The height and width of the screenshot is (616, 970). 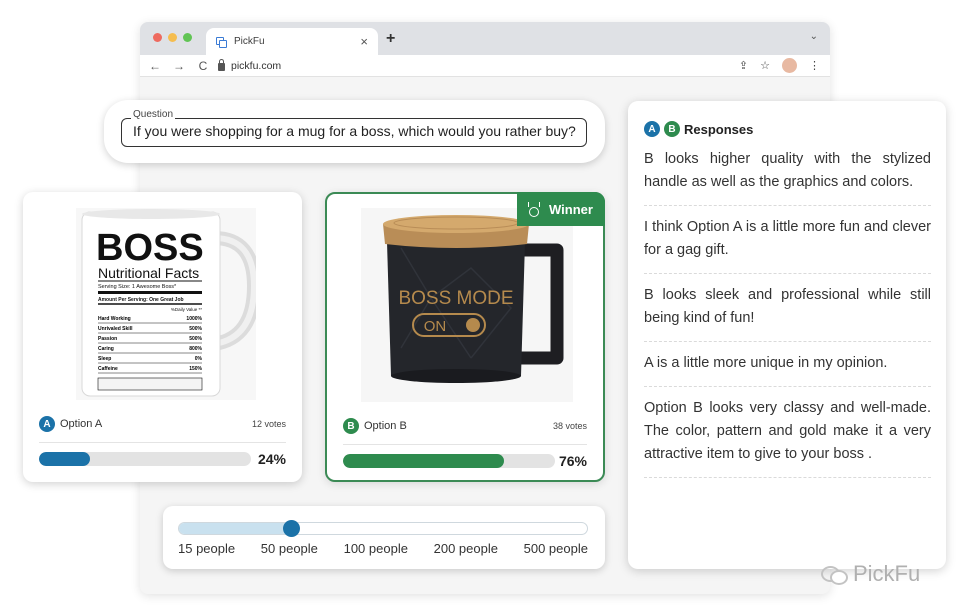 I want to click on question-legend: Question, so click(x=153, y=114).